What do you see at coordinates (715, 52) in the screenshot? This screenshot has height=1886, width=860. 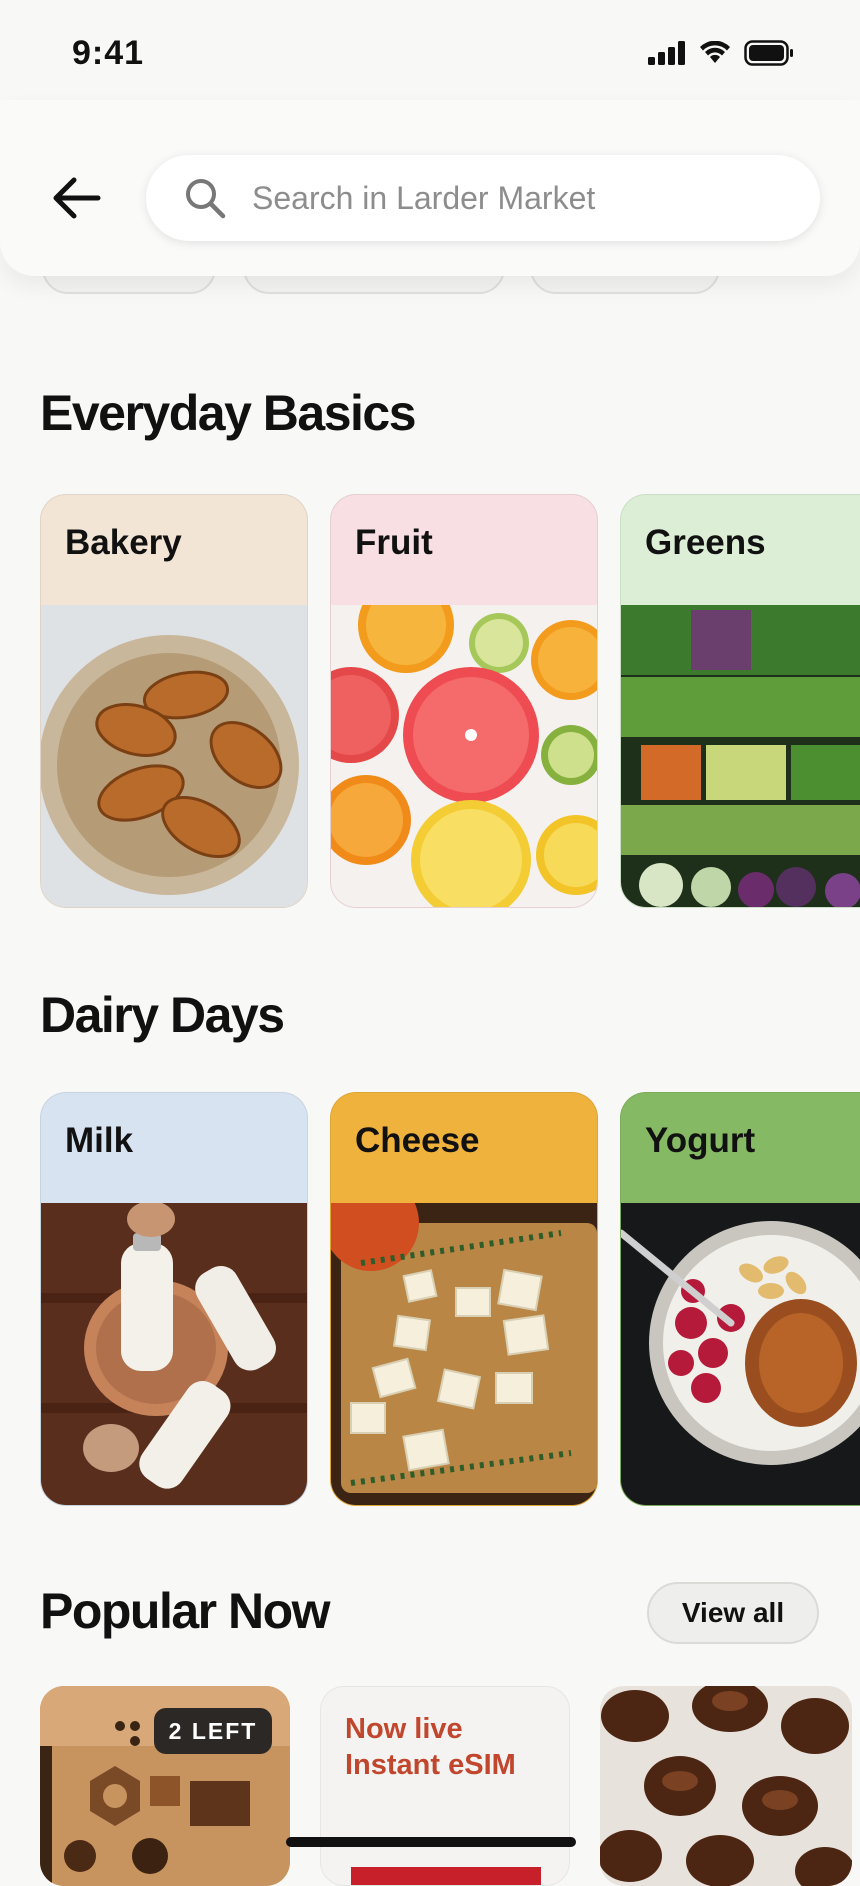 I see `wifi-icon` at bounding box center [715, 52].